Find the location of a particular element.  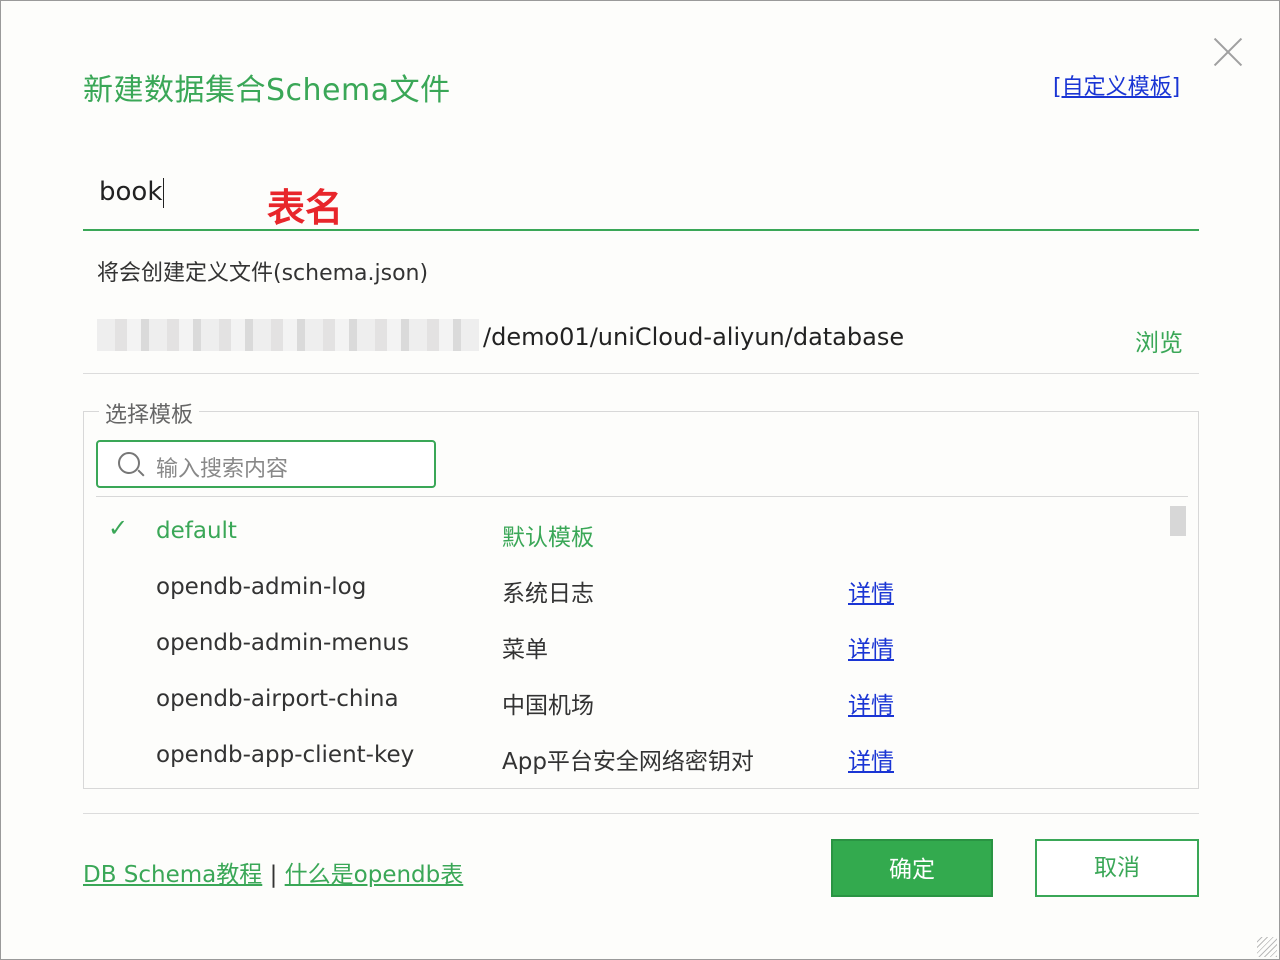

template-name: default is located at coordinates (196, 531).